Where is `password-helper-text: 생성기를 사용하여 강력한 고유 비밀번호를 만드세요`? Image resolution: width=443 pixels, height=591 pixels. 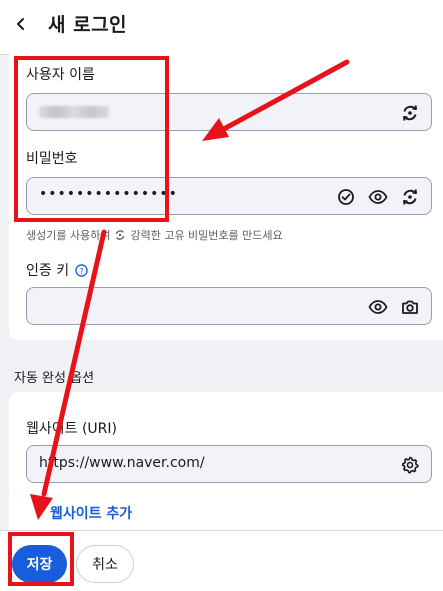 password-helper-text: 생성기를 사용하여 강력한 고유 비밀번호를 만드세요 is located at coordinates (154, 235).